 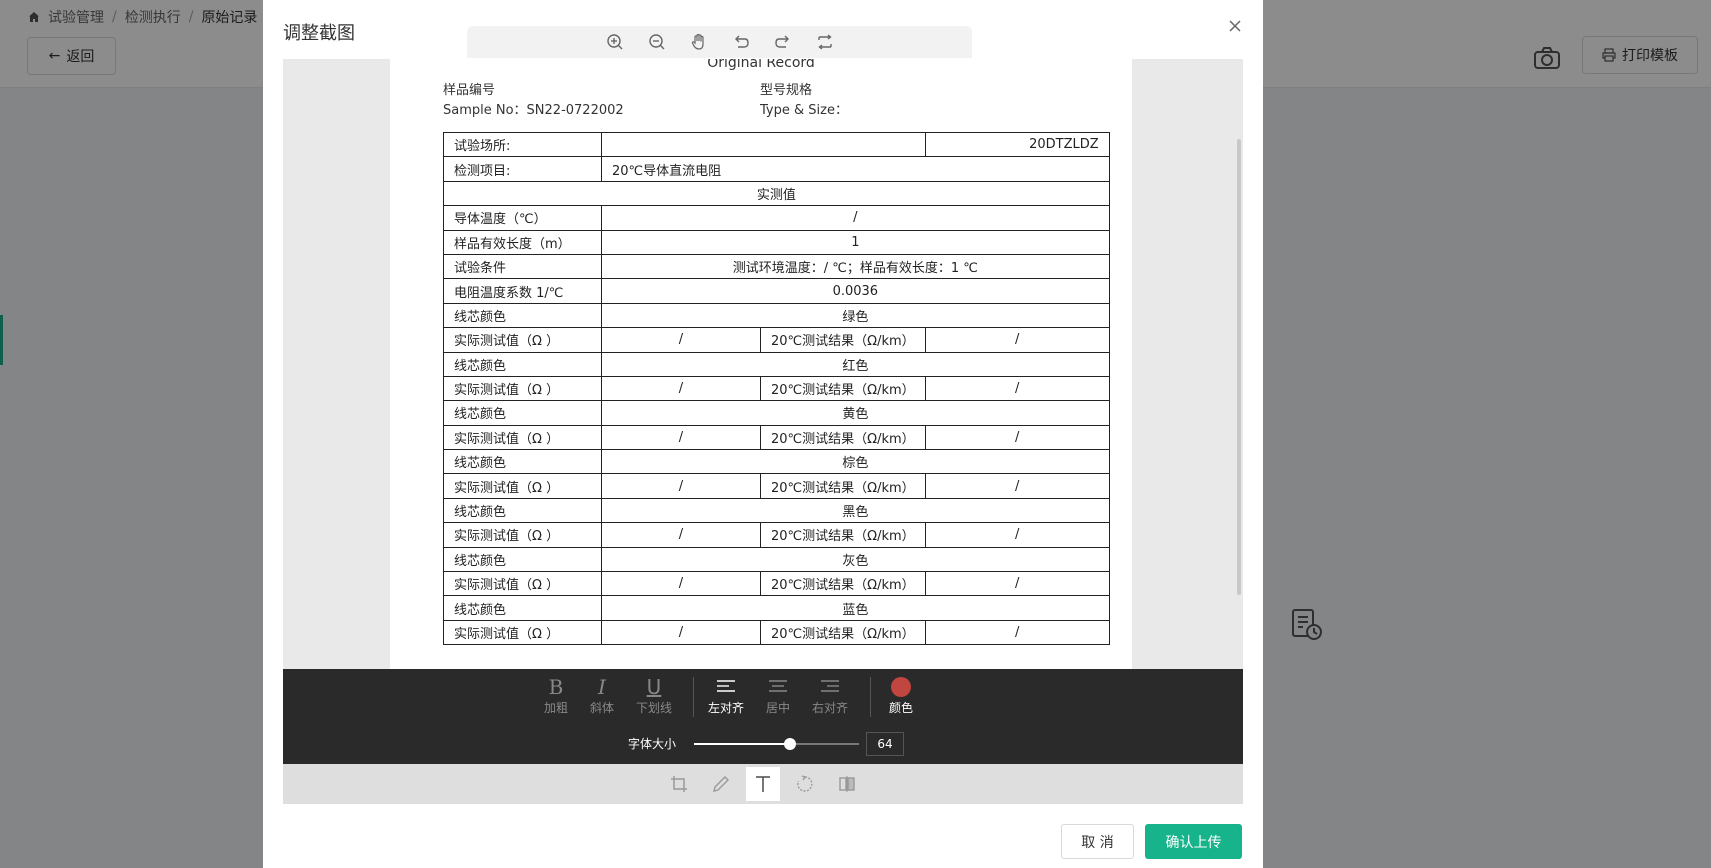 I want to click on table-cell: 20℃导体直流电阻, so click(x=855, y=169).